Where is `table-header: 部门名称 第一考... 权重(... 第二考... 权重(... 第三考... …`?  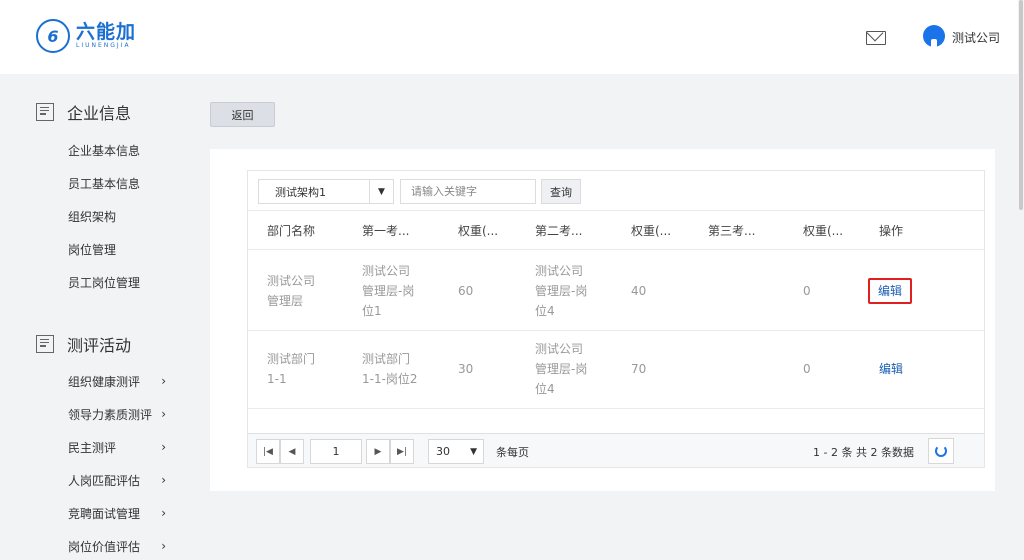
table-header: 部门名称 第一考... 权重(... 第二考... 权重(... 第三考... … is located at coordinates (616, 231).